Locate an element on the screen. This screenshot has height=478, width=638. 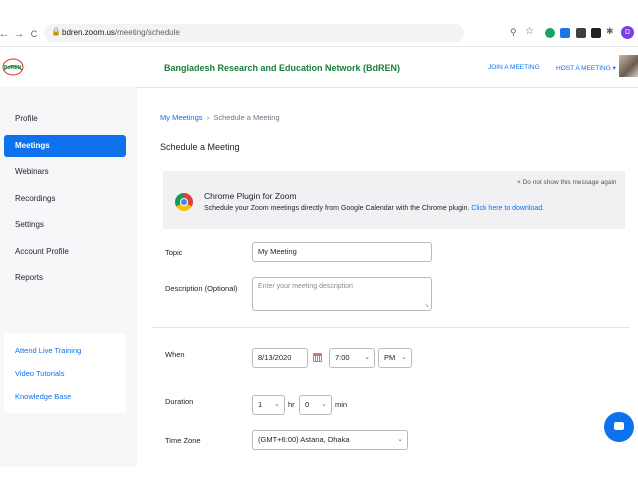
profile-avatar: D is located at coordinates (627, 32).